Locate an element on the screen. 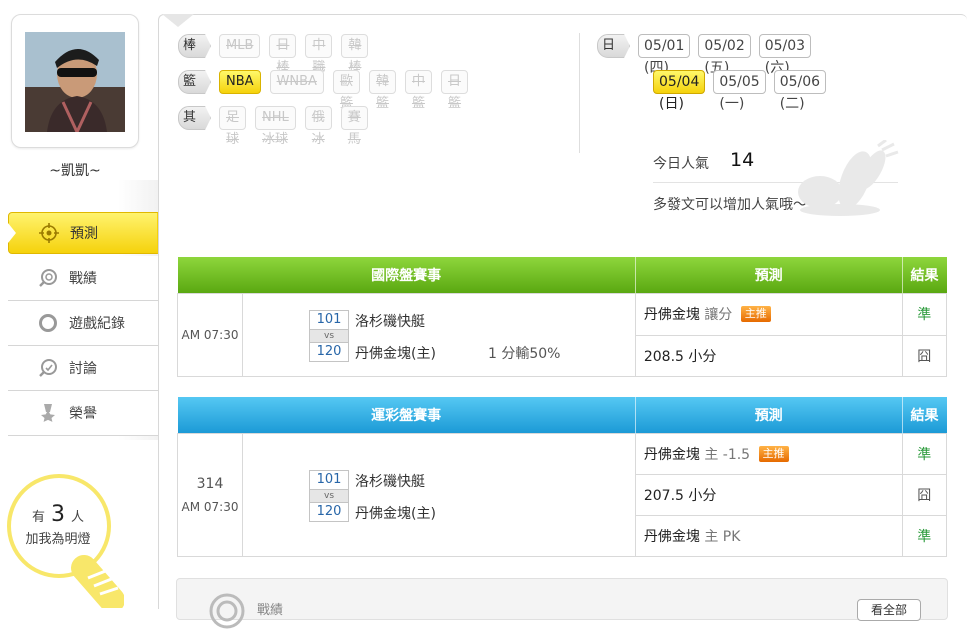  mentor-bulb: 有3人 加我為明燈 is located at coordinates (64, 538).